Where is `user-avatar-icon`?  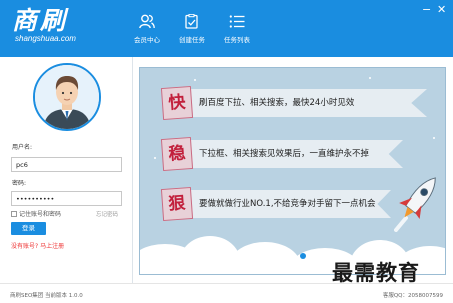 user-avatar-icon is located at coordinates (67, 97).